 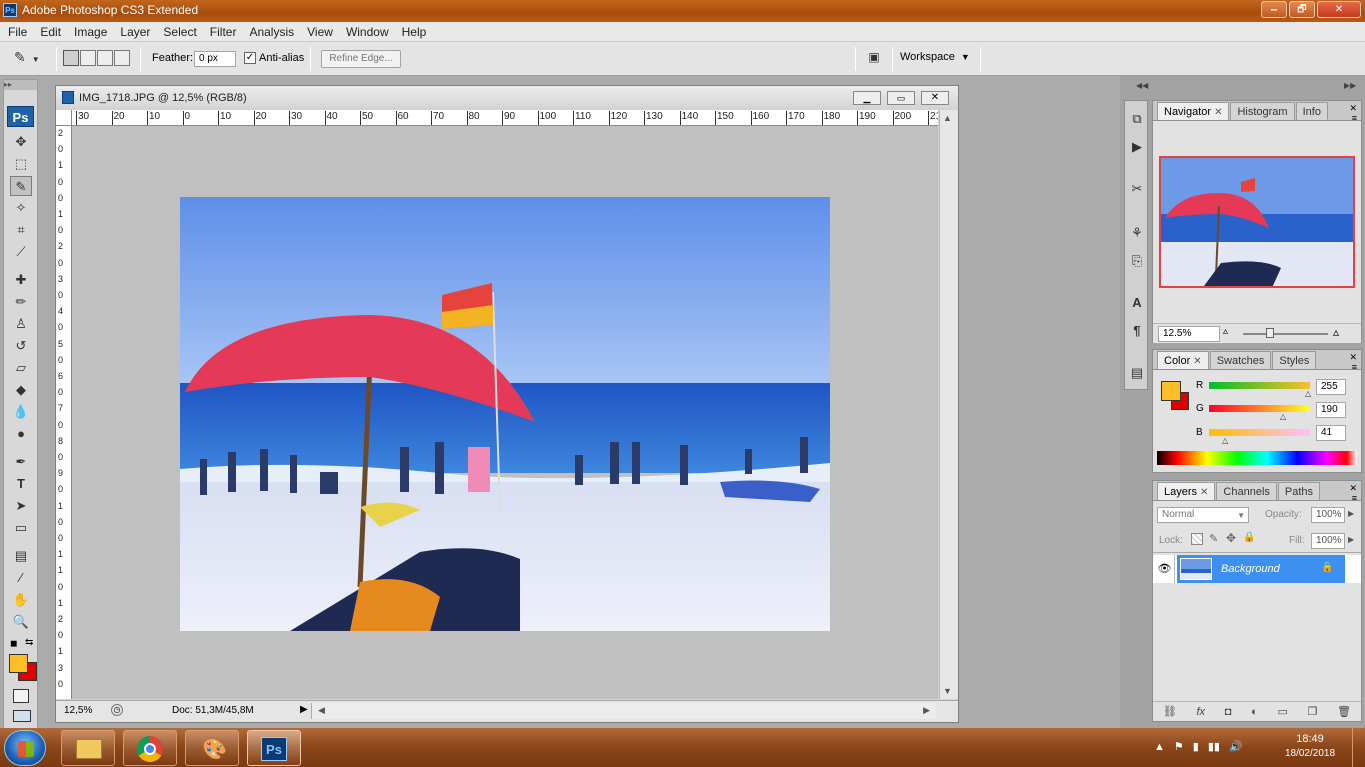 I want to click on zoom-in-icon: ▵, so click(x=1336, y=332).